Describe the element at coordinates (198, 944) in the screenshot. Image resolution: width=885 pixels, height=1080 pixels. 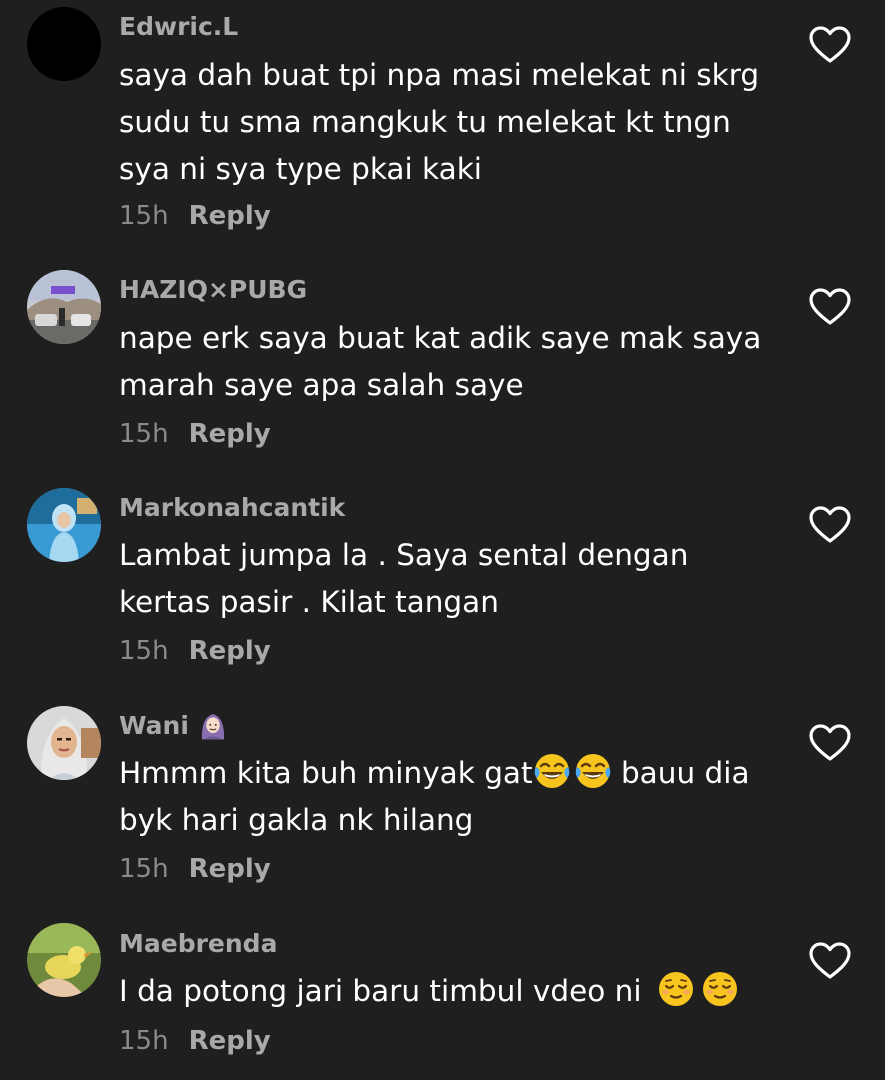
I see `comment-username: Maebrenda` at that location.